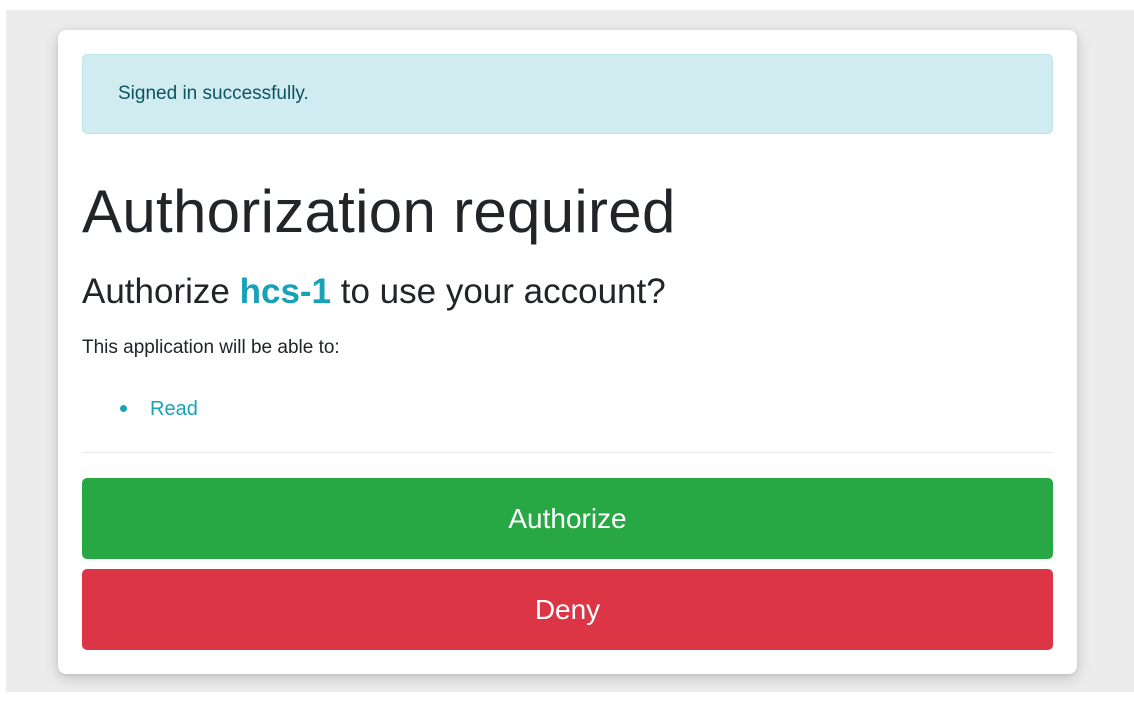 This screenshot has height=713, width=1134. I want to click on scope-list: Read, so click(140, 409).